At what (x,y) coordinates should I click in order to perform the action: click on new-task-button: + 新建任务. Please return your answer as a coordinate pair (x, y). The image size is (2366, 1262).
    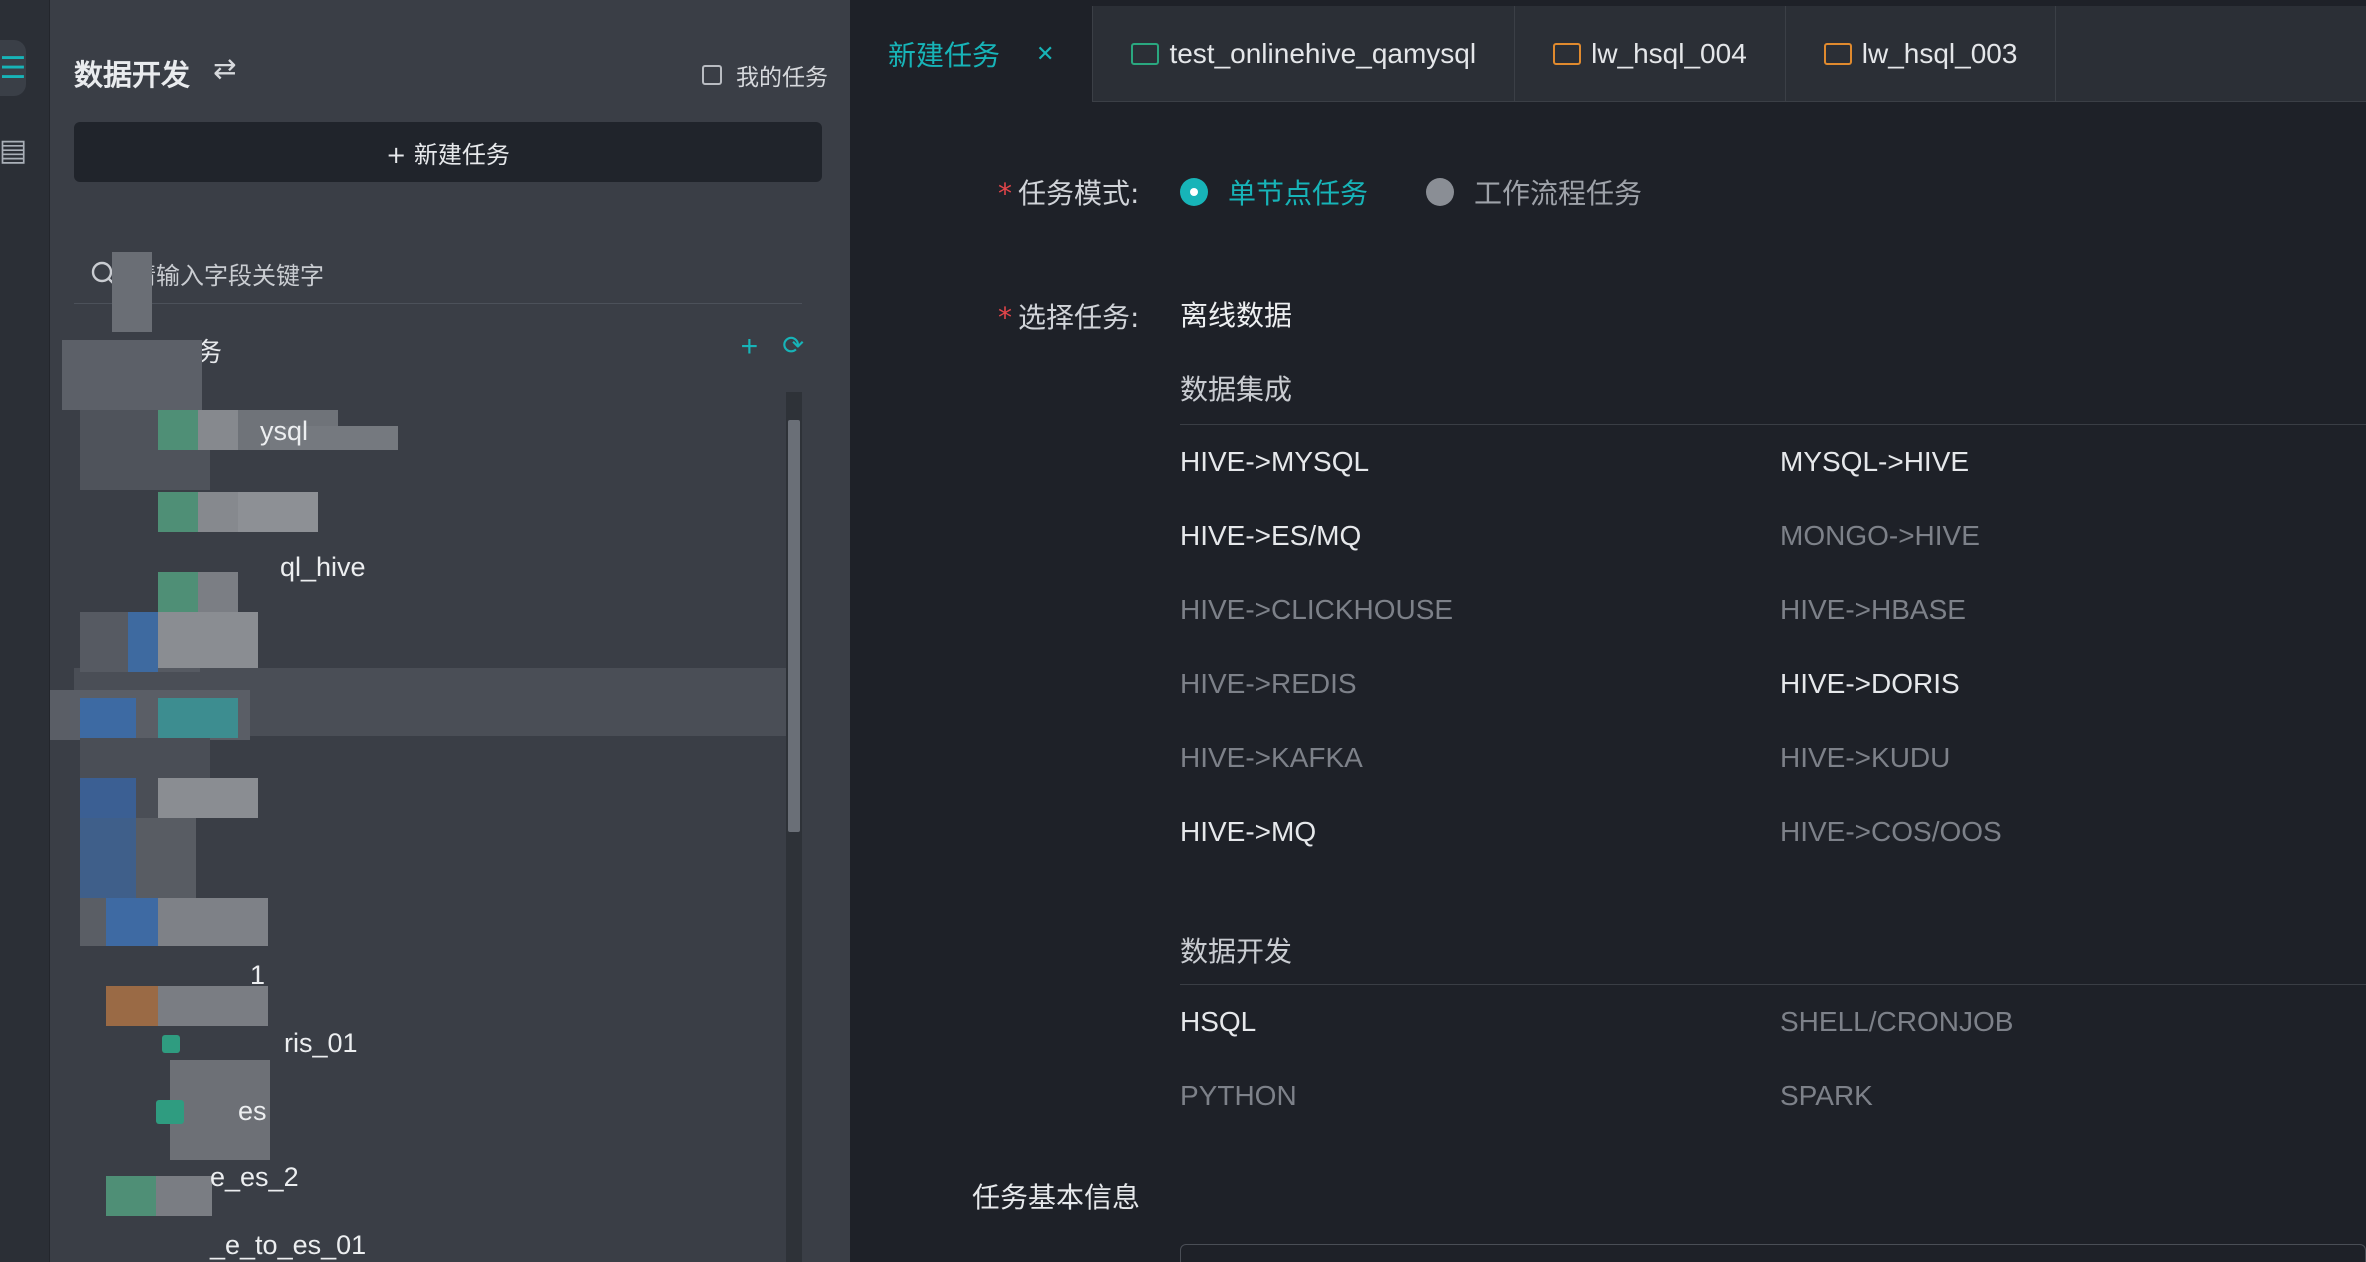
    Looking at the image, I should click on (448, 152).